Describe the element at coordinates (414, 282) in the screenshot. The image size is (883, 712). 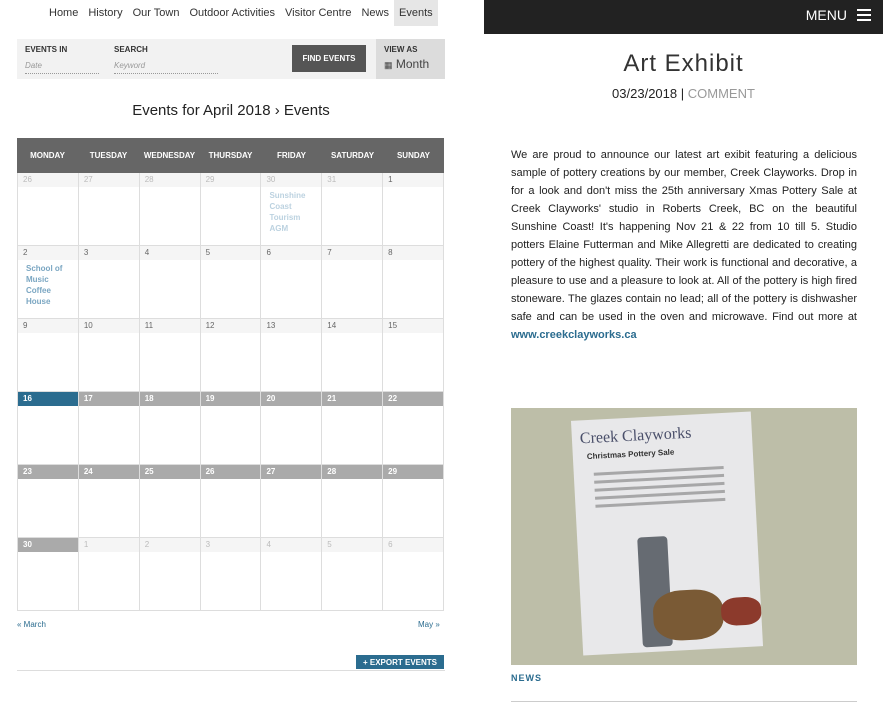
I see `calendar-day: 8` at that location.